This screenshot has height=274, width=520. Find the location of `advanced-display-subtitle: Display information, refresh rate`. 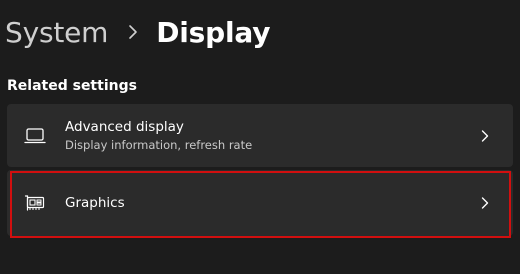

advanced-display-subtitle: Display information, refresh rate is located at coordinates (159, 145).